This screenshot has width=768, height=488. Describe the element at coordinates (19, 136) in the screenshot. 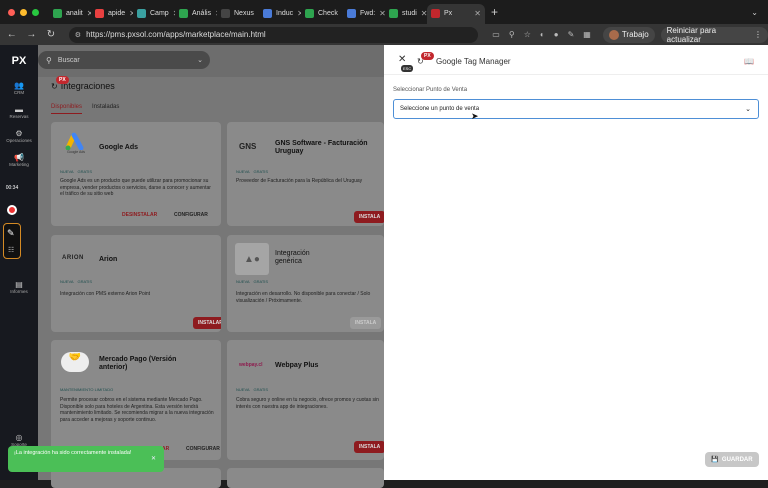

I see `sidebar-item-operaciones: ⚙ Operaciones` at that location.